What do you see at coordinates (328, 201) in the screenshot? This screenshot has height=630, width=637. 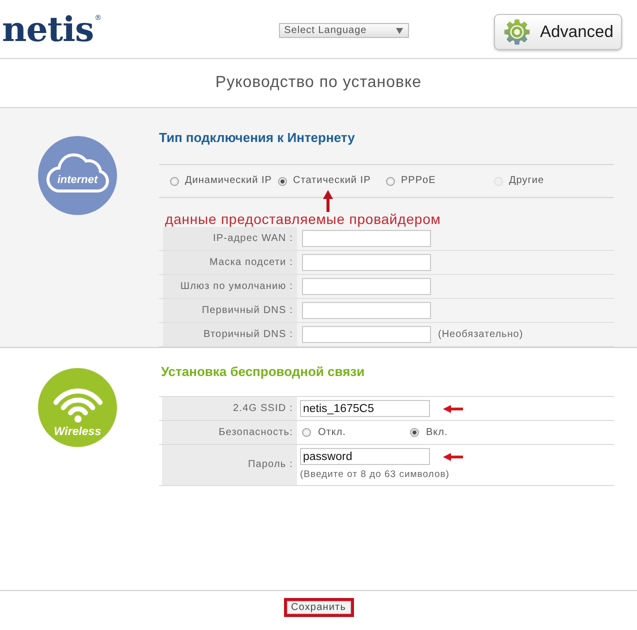 I see `up-arrow-icon` at bounding box center [328, 201].